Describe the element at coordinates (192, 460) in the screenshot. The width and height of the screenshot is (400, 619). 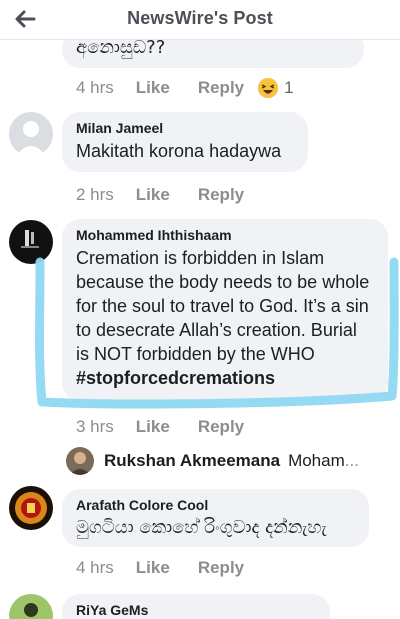
I see `reply-author: Rukshan Akmeemana` at that location.